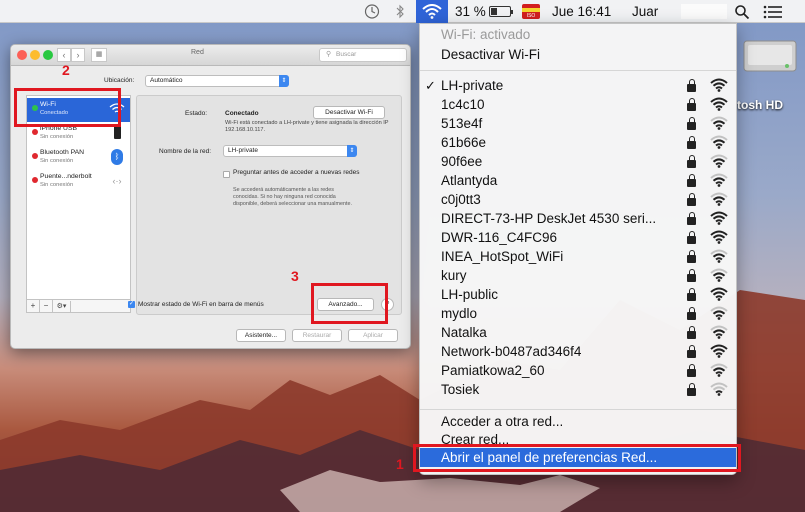  Describe the element at coordinates (64, 55) in the screenshot. I see `back-button: ‹` at that location.